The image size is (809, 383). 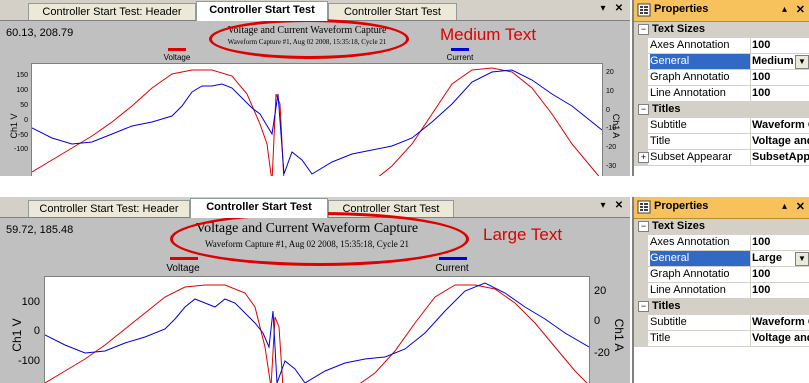 What do you see at coordinates (24, 105) in the screenshot?
I see `left-tick: 50` at bounding box center [24, 105].